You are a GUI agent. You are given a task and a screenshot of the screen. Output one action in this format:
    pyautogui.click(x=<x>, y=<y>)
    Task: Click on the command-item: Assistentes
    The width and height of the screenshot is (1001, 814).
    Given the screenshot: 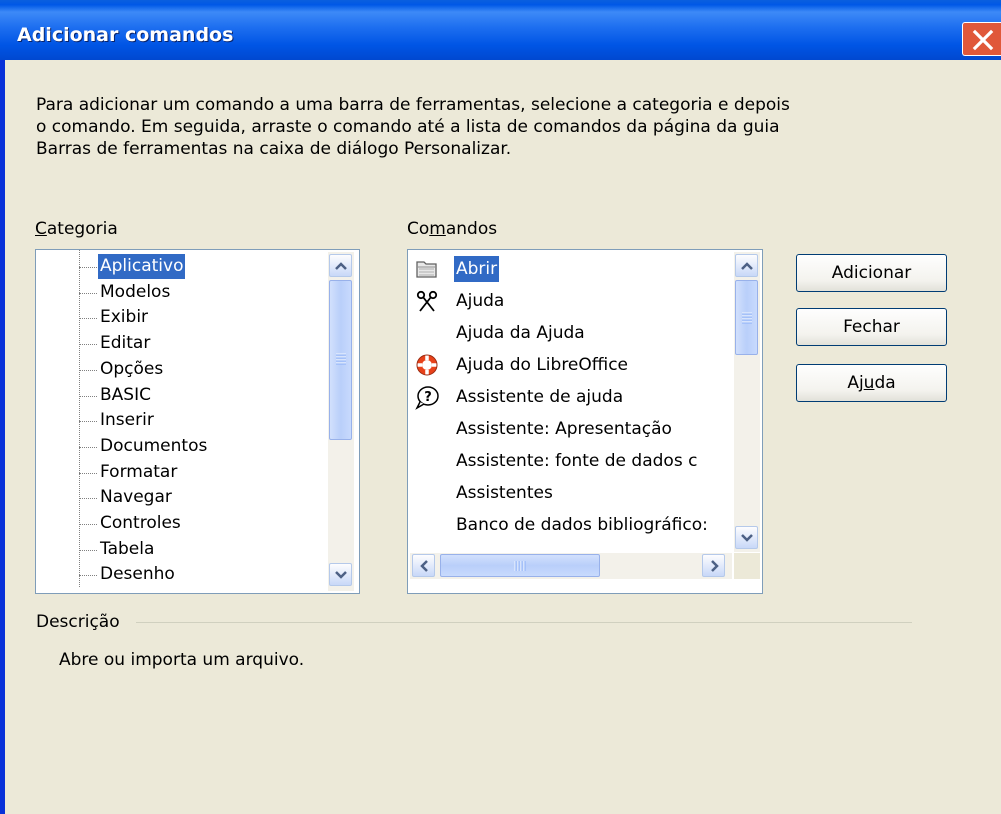 What is the action you would take?
    pyautogui.click(x=504, y=493)
    